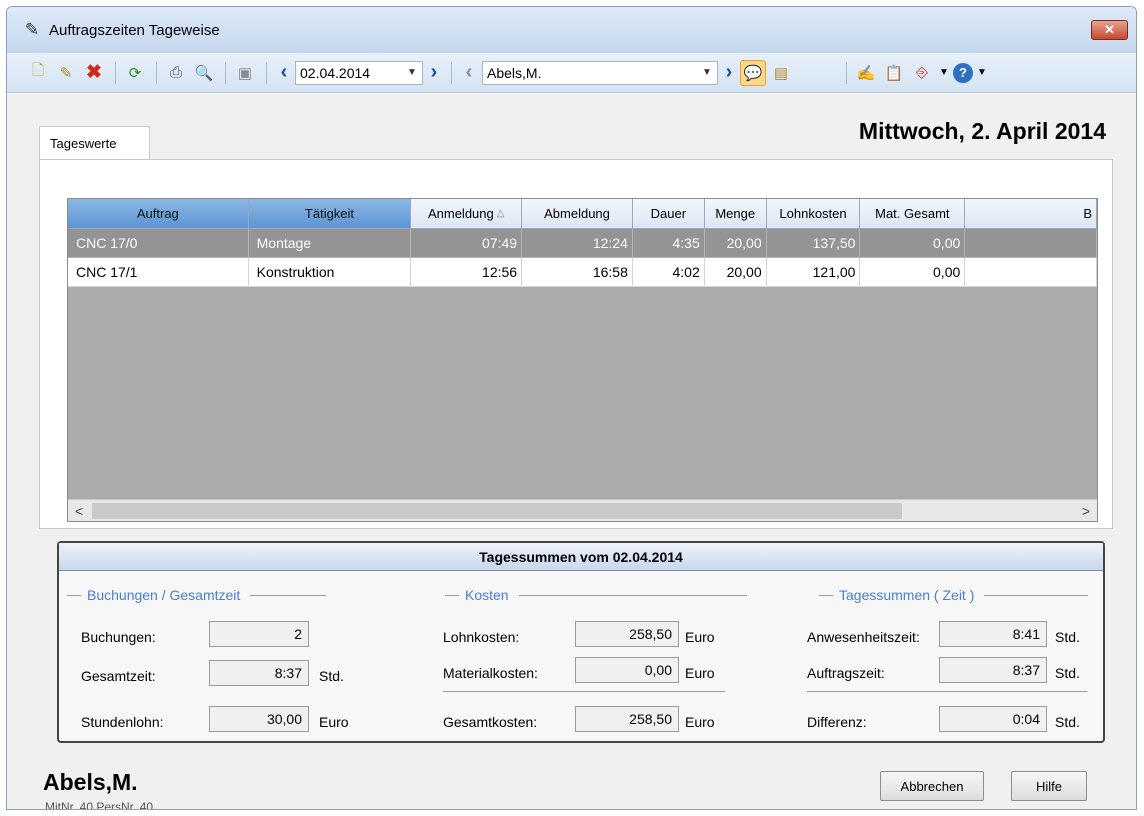 The height and width of the screenshot is (816, 1144). I want to click on stundenlohn-label: Stundenlohn:, so click(122, 722).